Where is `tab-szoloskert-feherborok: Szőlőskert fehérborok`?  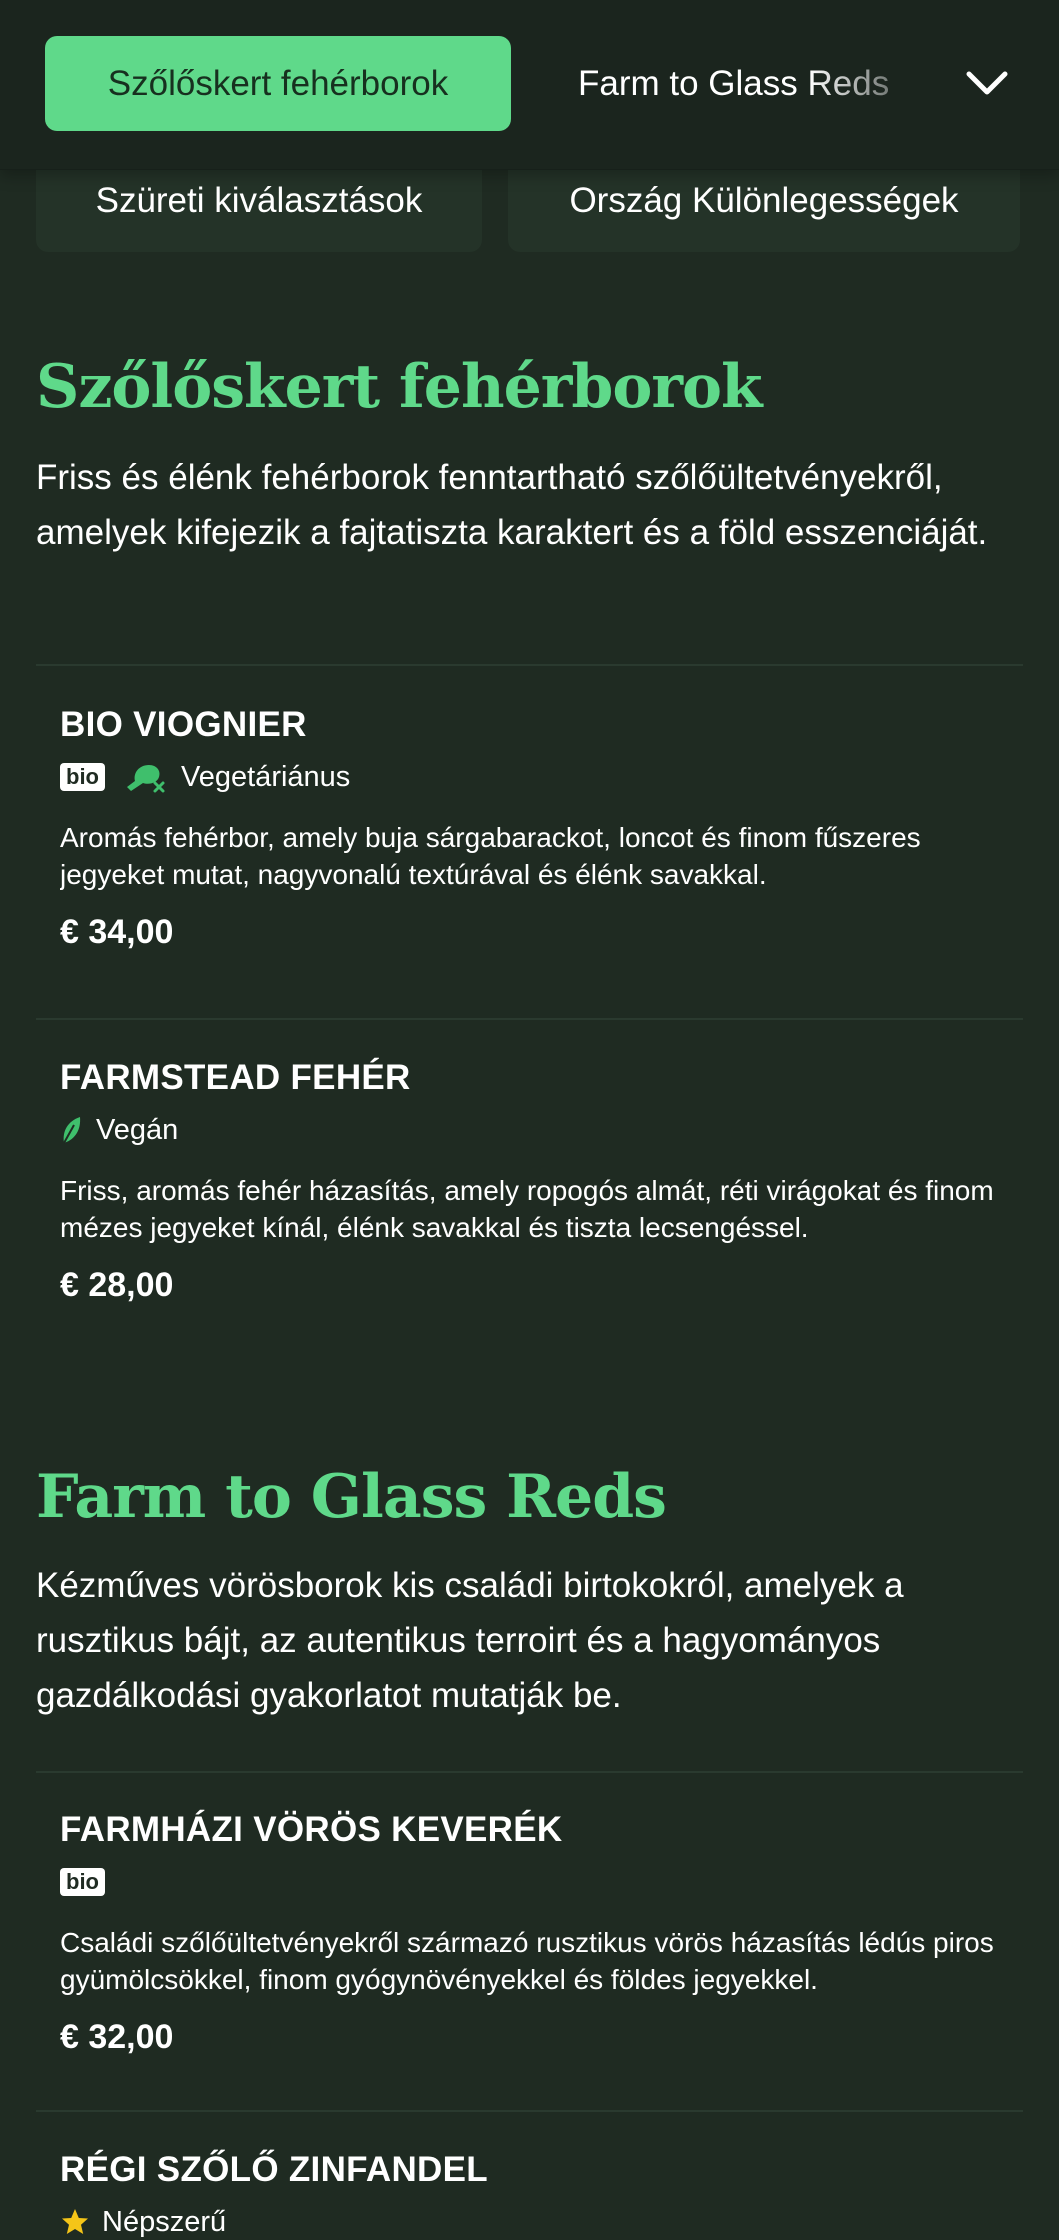 tab-szoloskert-feherborok: Szőlőskert fehérborok is located at coordinates (278, 83).